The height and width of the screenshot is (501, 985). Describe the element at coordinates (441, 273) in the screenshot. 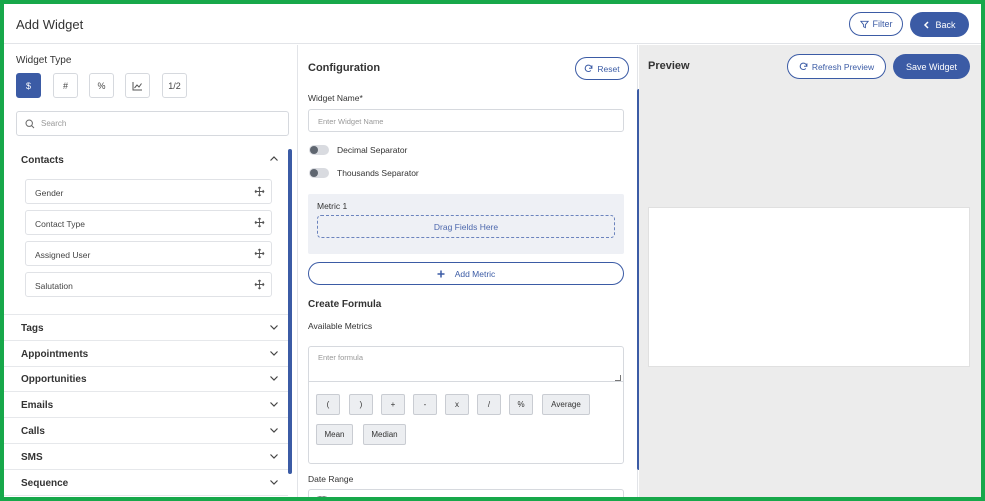

I see `plus-icon` at that location.